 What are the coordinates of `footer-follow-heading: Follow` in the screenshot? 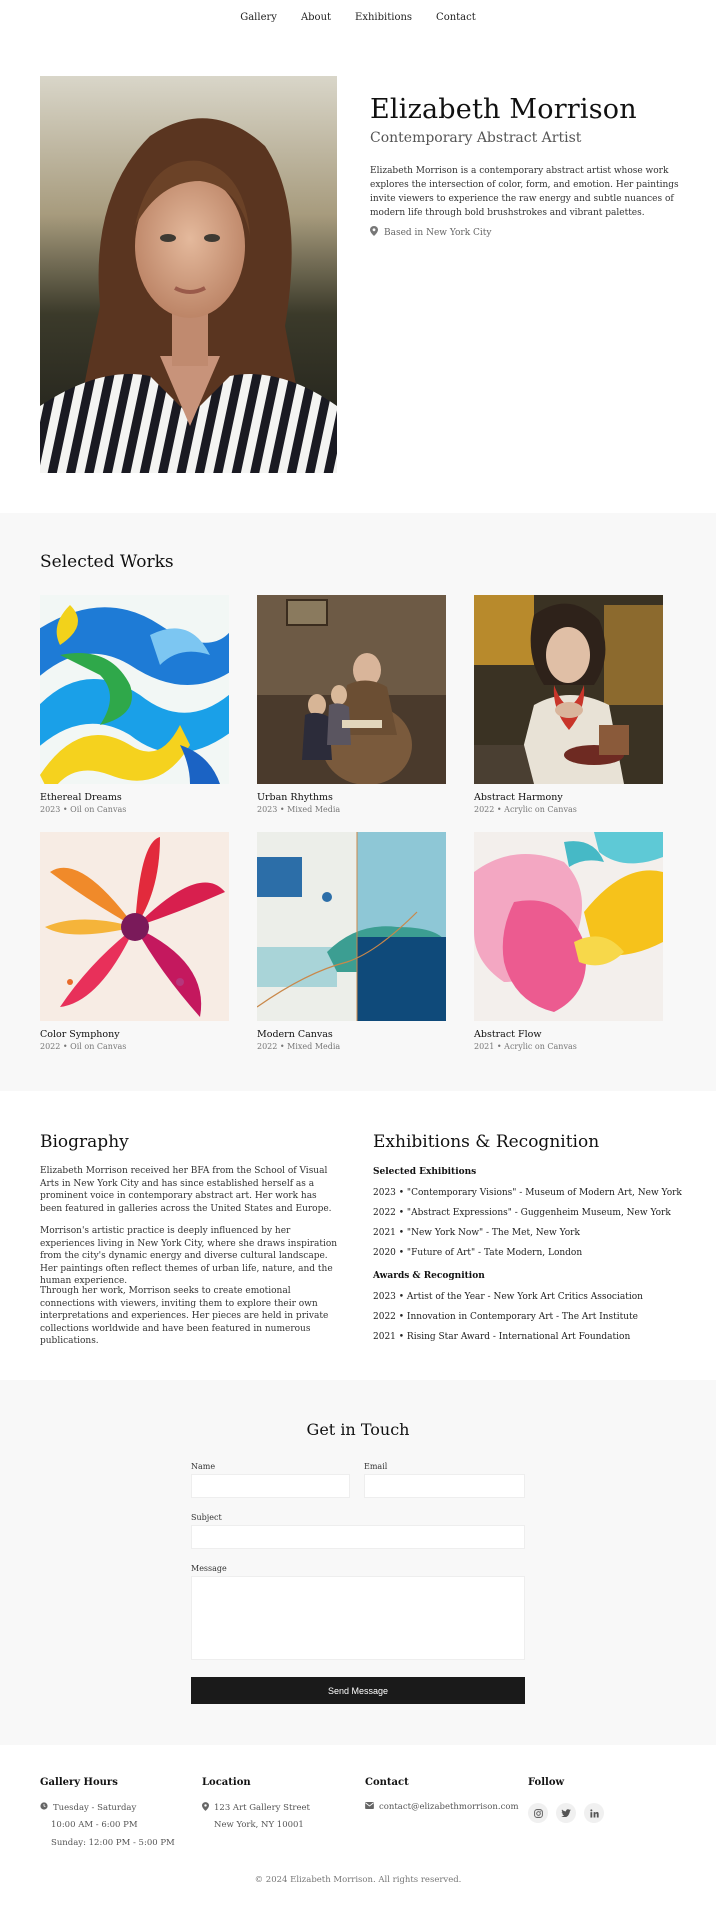 It's located at (546, 1782).